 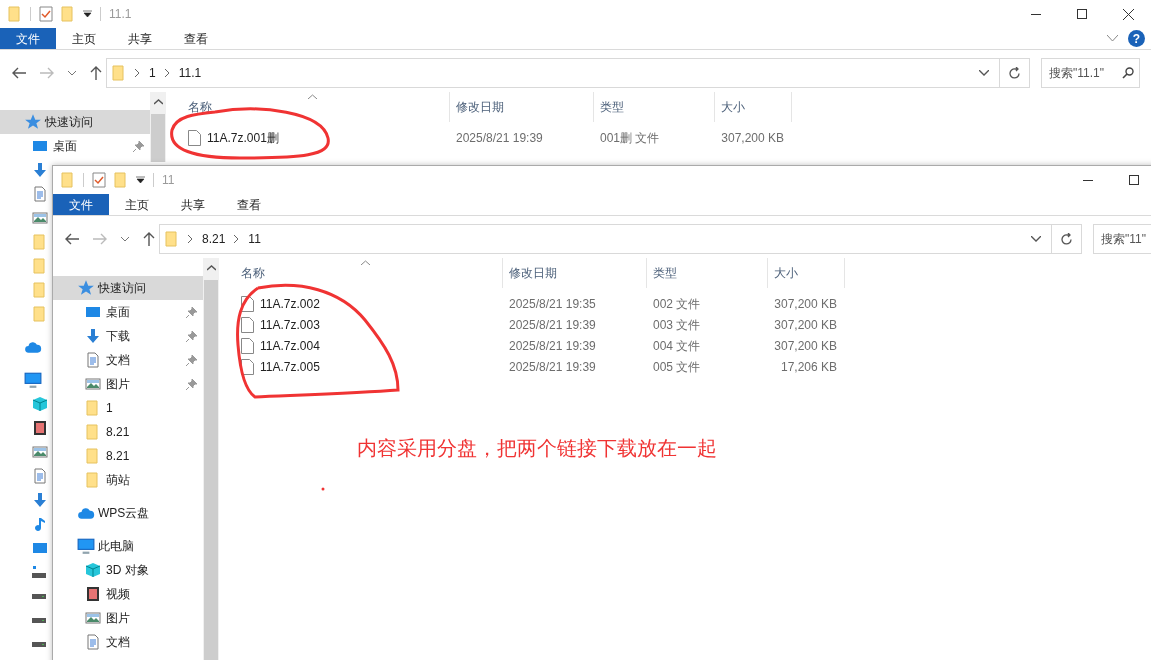 What do you see at coordinates (214, 239) in the screenshot?
I see `breadcrumb-link: 8.21` at bounding box center [214, 239].